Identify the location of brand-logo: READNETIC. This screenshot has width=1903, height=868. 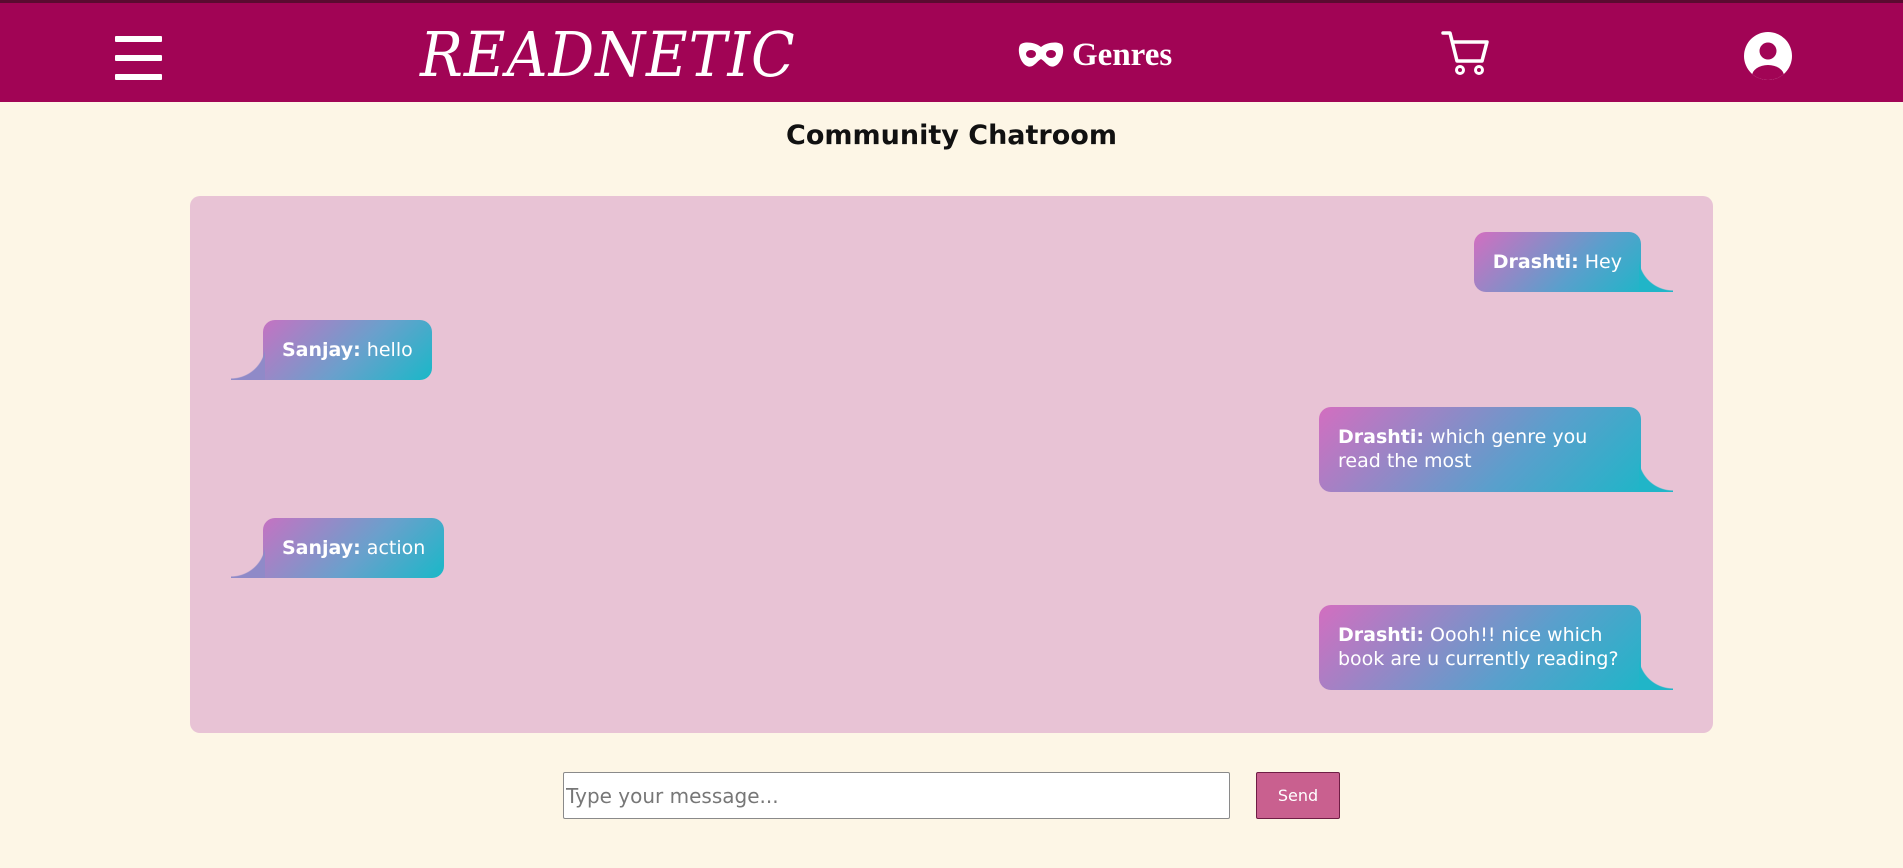
(608, 55).